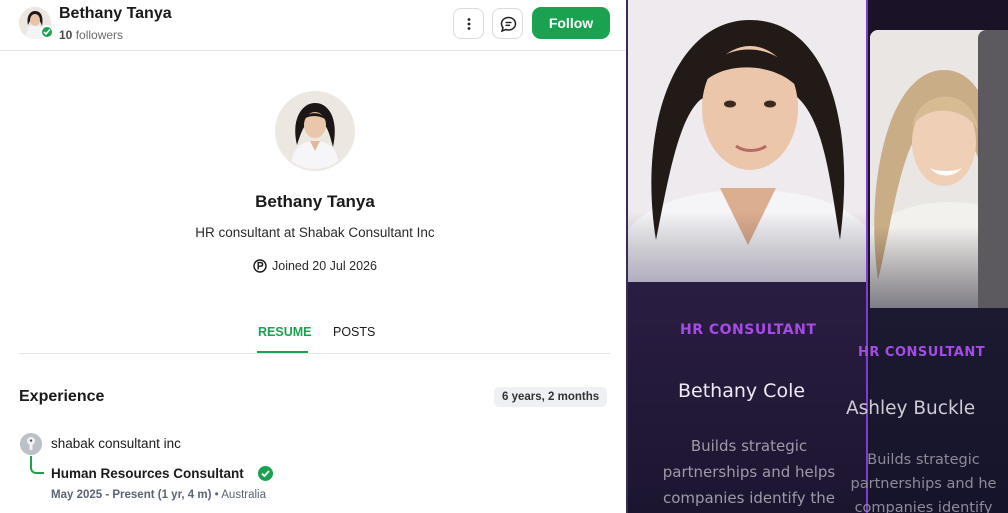  Describe the element at coordinates (923, 460) in the screenshot. I see `next-card-desc-line1: Builds strategic` at that location.